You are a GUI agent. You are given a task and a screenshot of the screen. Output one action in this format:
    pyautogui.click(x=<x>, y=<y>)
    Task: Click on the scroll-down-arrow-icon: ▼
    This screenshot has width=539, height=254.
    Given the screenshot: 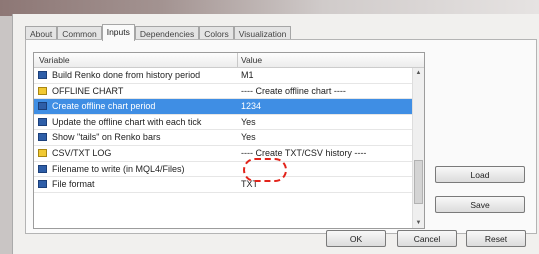 What is the action you would take?
    pyautogui.click(x=418, y=223)
    